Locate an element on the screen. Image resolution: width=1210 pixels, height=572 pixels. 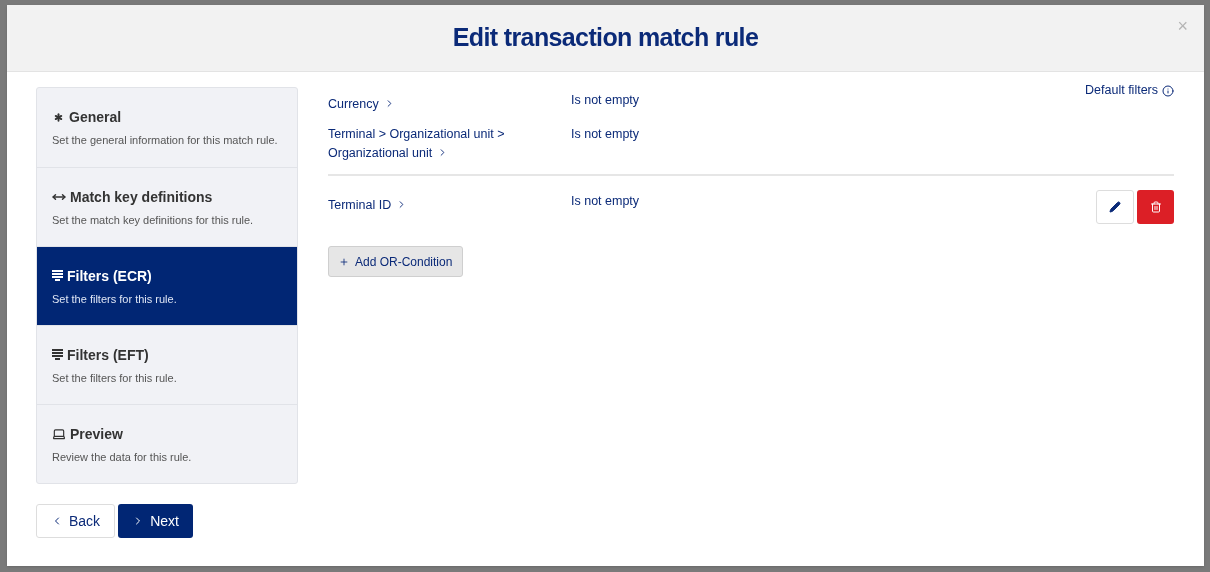
edit-button is located at coordinates (1115, 207).